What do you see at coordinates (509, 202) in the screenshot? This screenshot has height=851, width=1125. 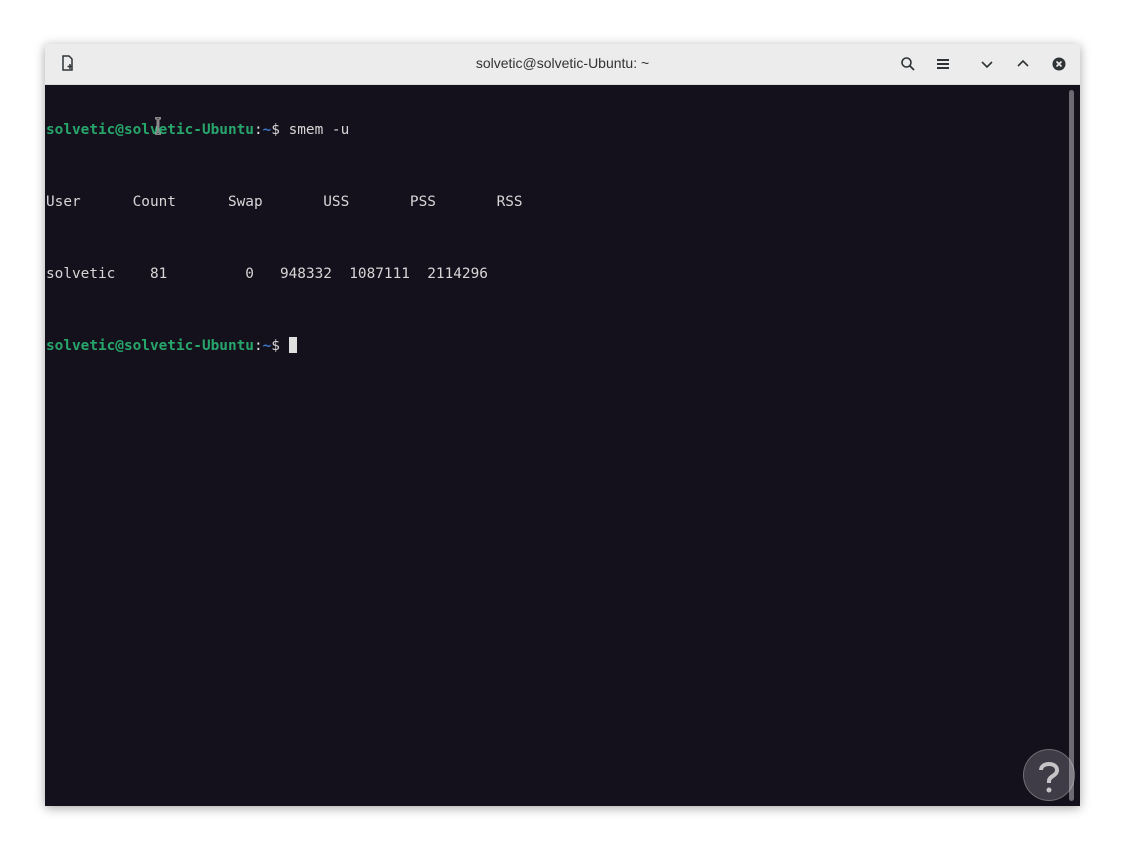 I see `header-rss: RSS` at bounding box center [509, 202].